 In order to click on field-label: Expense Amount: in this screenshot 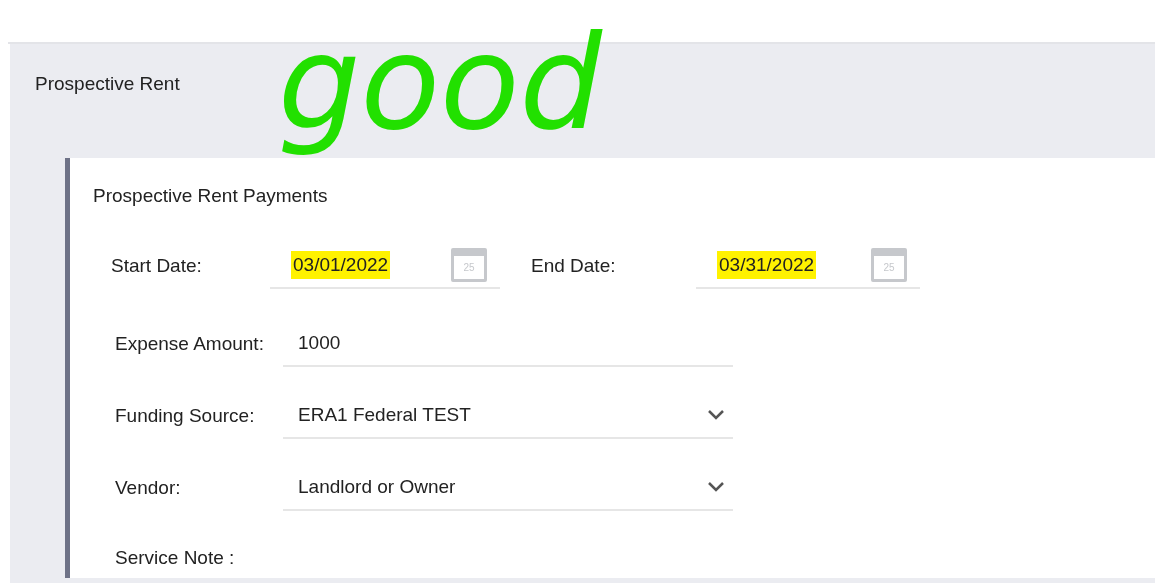, I will do `click(190, 343)`.